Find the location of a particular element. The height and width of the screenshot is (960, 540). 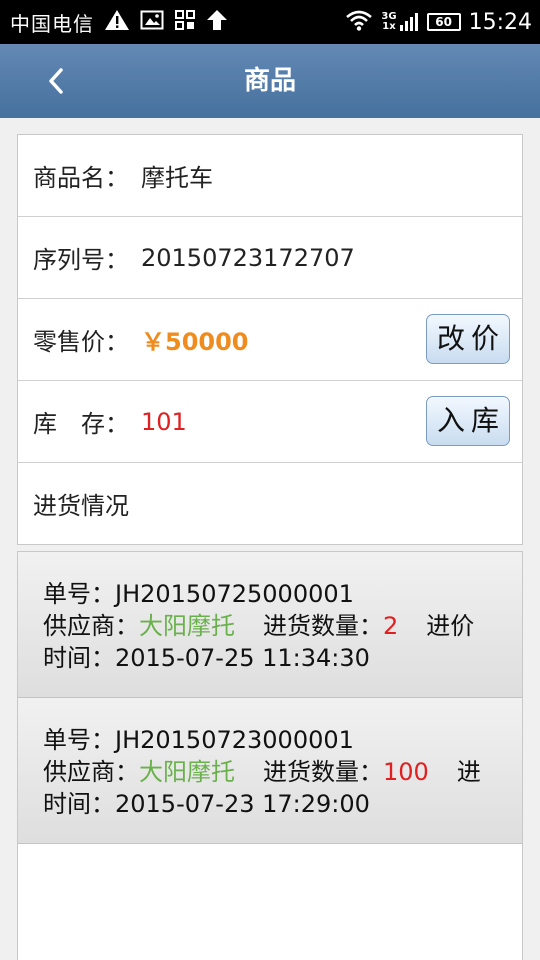

order-number-line: 单号：JH20150725000001 is located at coordinates (198, 594).